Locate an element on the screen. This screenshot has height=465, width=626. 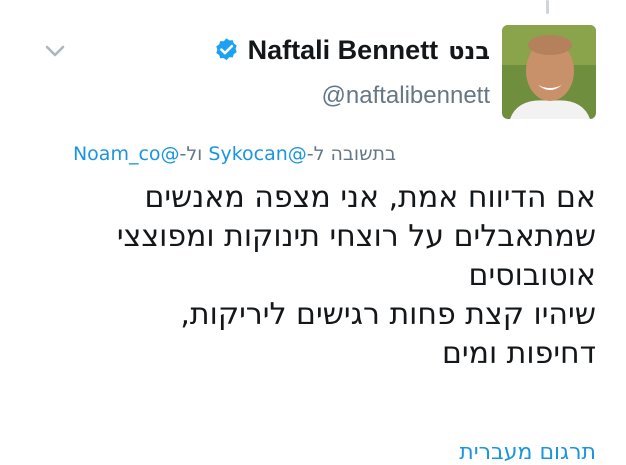
reply-context: בתשובה ל-@Sykocan ול-@Noam_co is located at coordinates (234, 154).